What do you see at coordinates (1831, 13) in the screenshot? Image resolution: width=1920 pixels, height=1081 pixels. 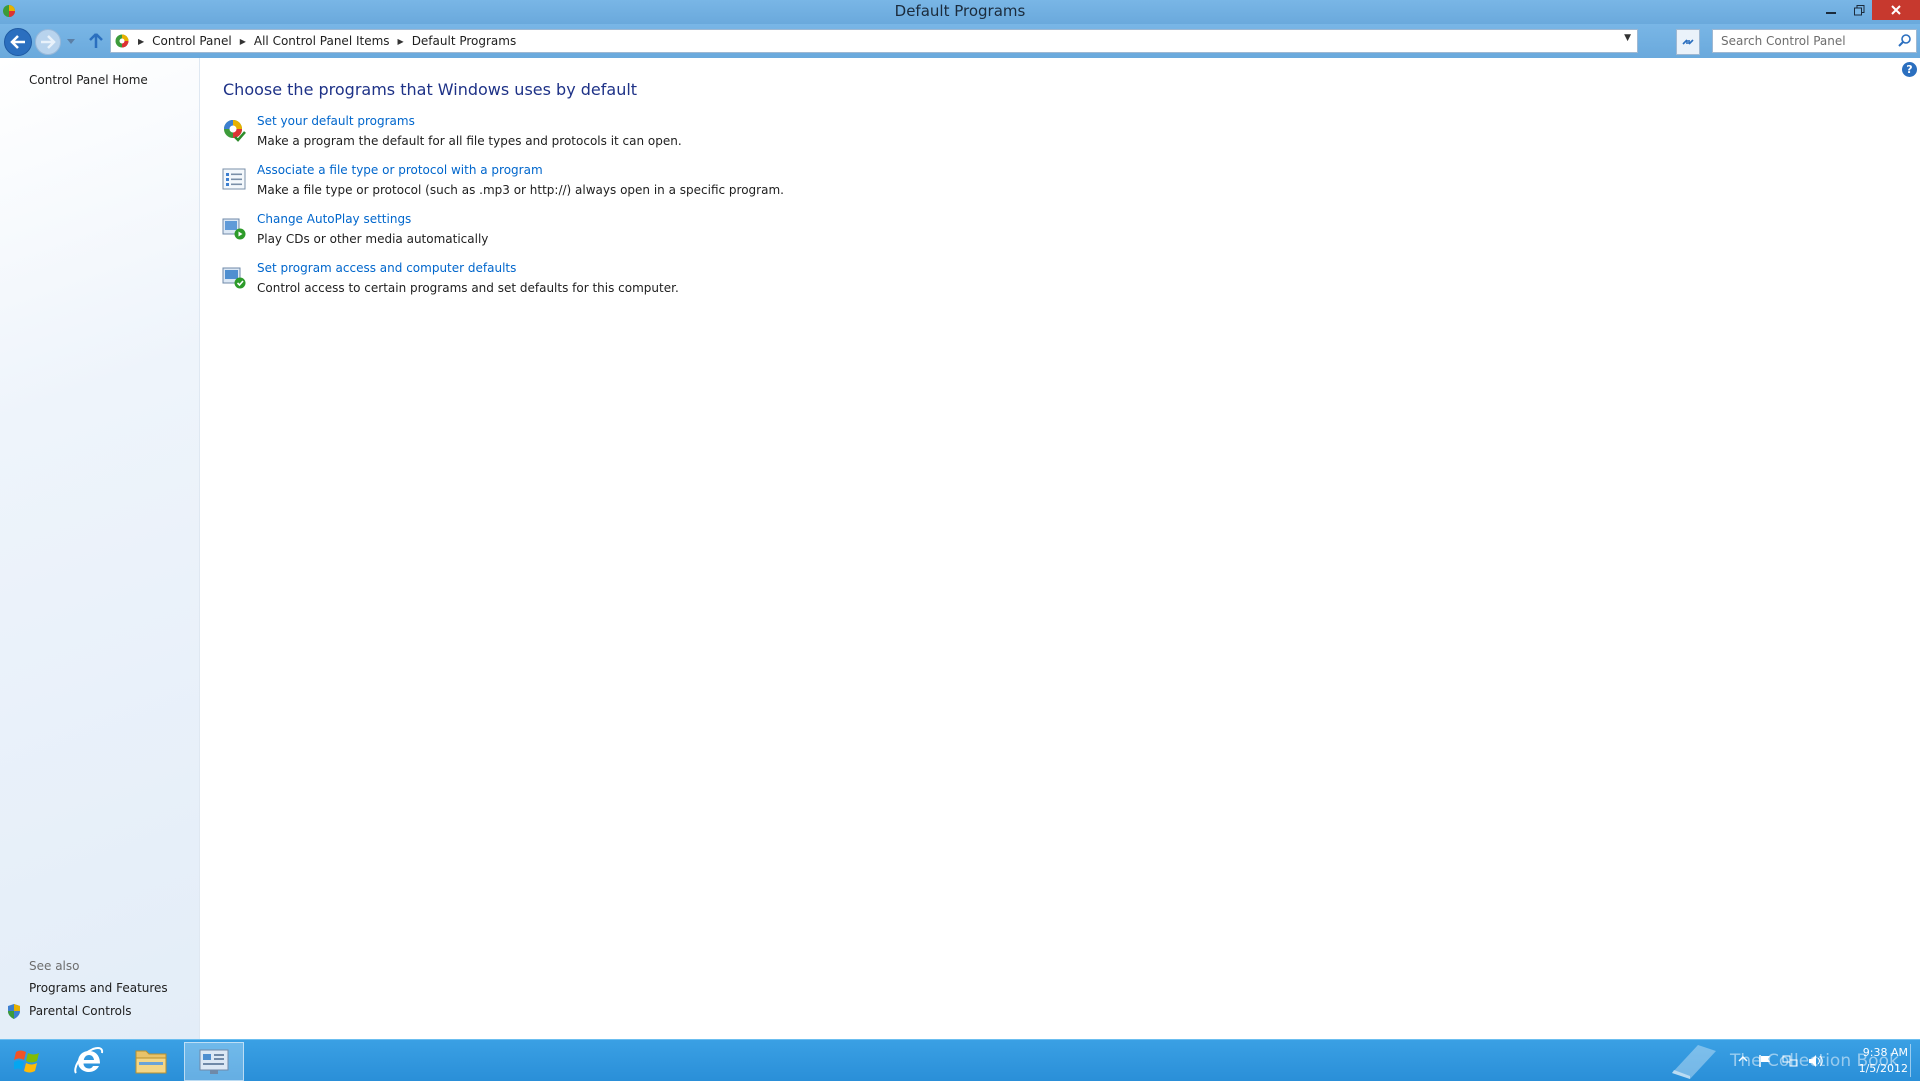 I see `minimize-icon` at bounding box center [1831, 13].